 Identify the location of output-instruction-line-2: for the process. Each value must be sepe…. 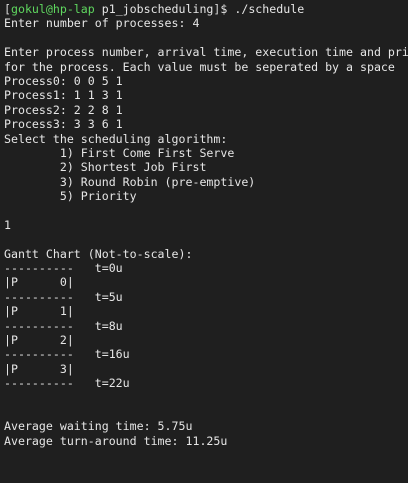
(199, 66).